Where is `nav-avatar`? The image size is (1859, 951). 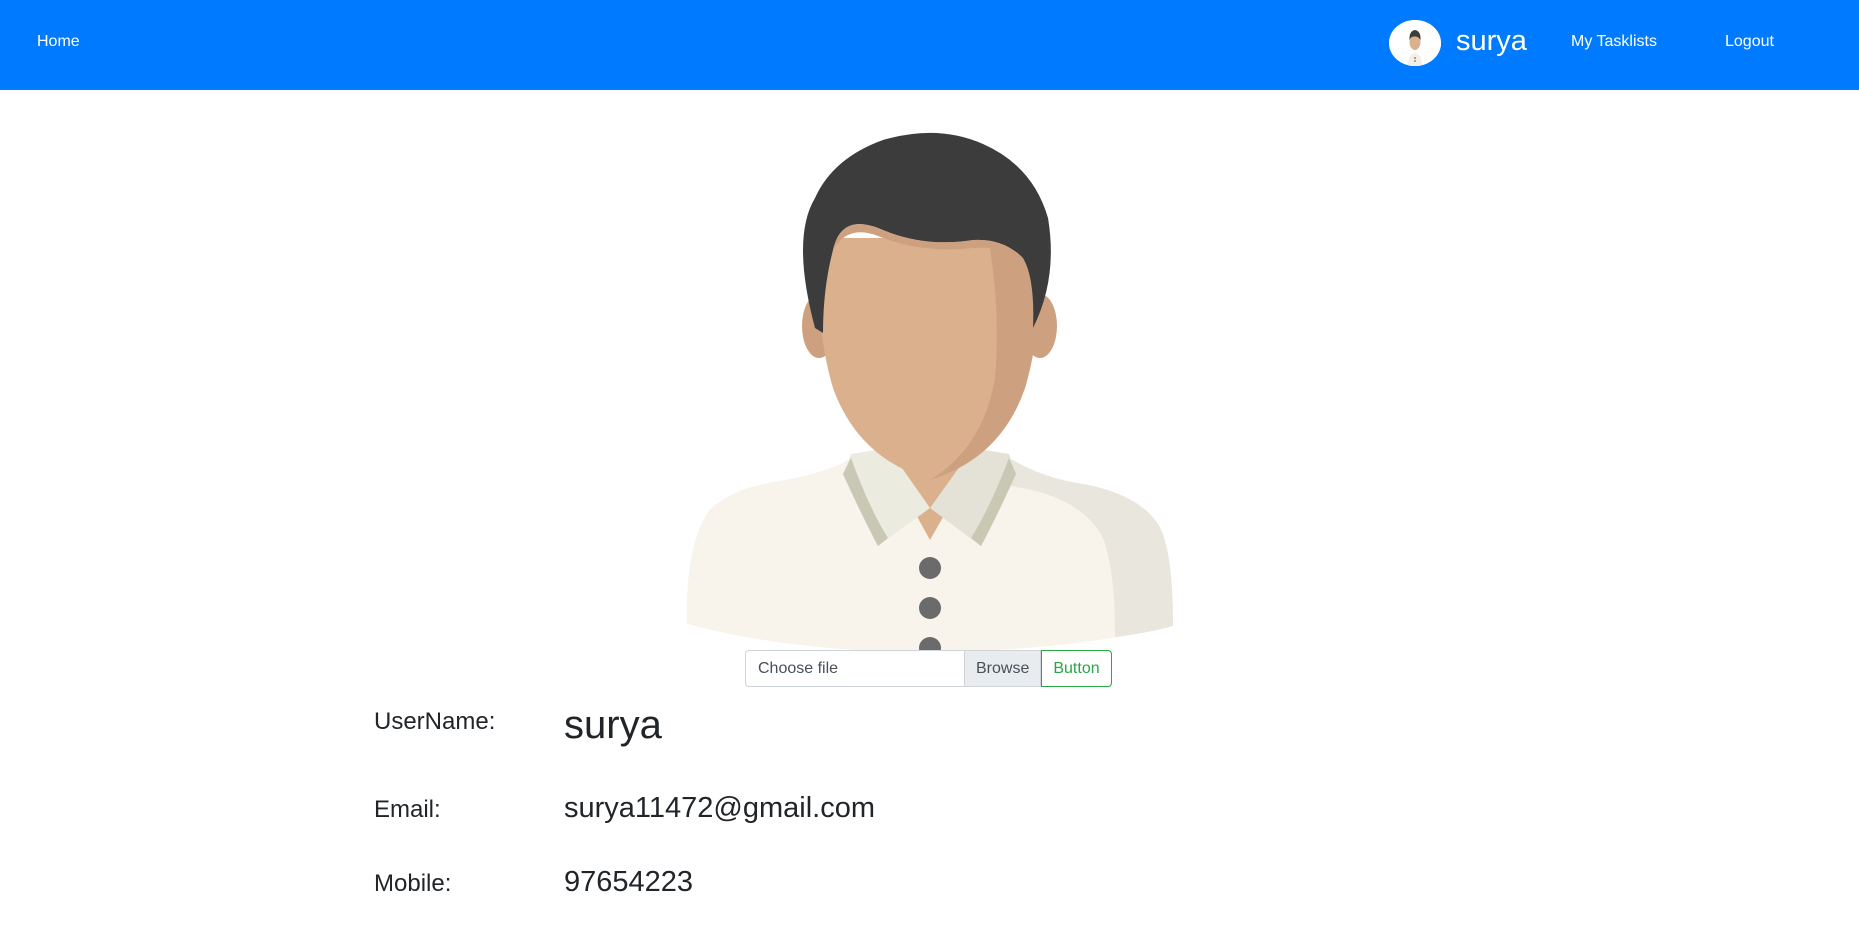 nav-avatar is located at coordinates (1415, 43).